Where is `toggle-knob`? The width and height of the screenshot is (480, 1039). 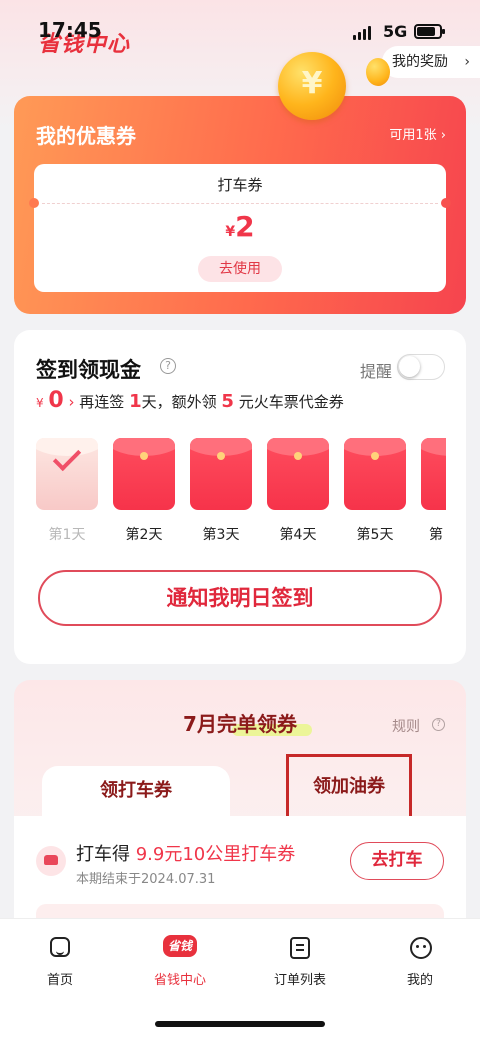 toggle-knob is located at coordinates (409, 366).